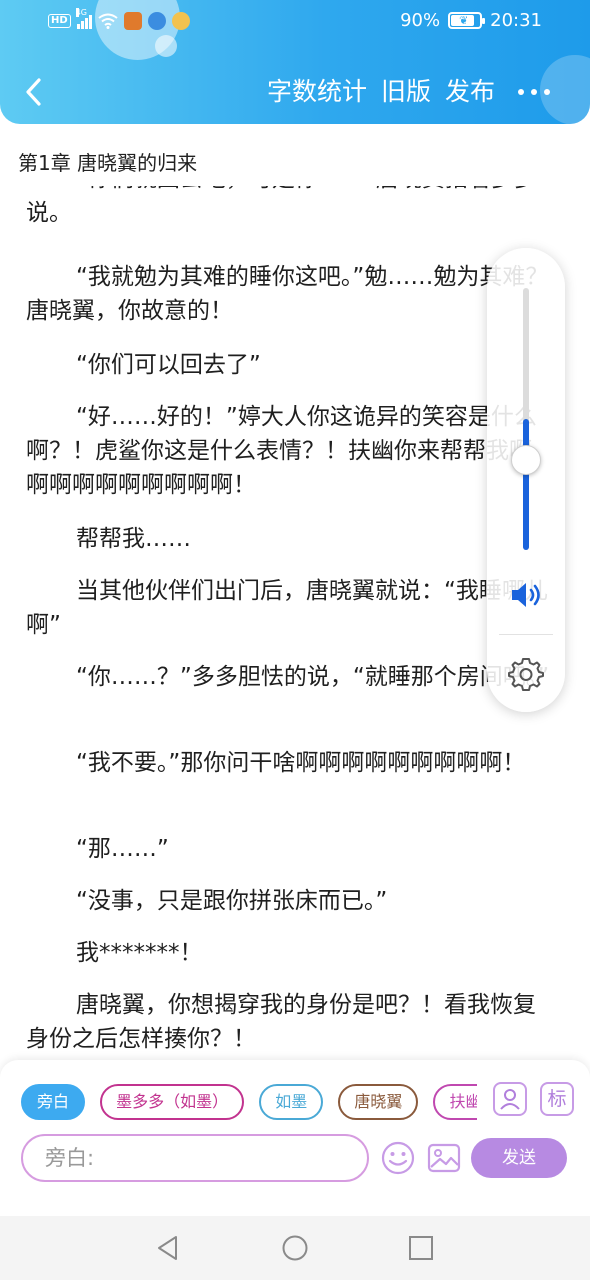 The height and width of the screenshot is (1280, 590). Describe the element at coordinates (455, 1102) in the screenshot. I see `role-chip-fuyou: 扶幽` at that location.